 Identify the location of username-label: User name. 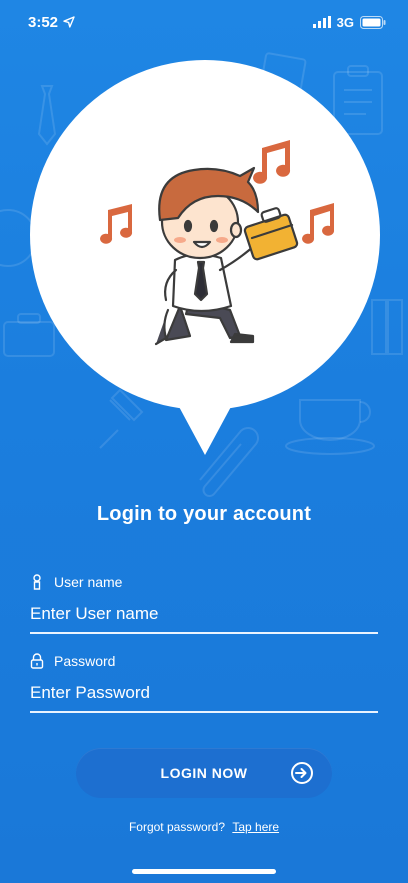
(88, 582).